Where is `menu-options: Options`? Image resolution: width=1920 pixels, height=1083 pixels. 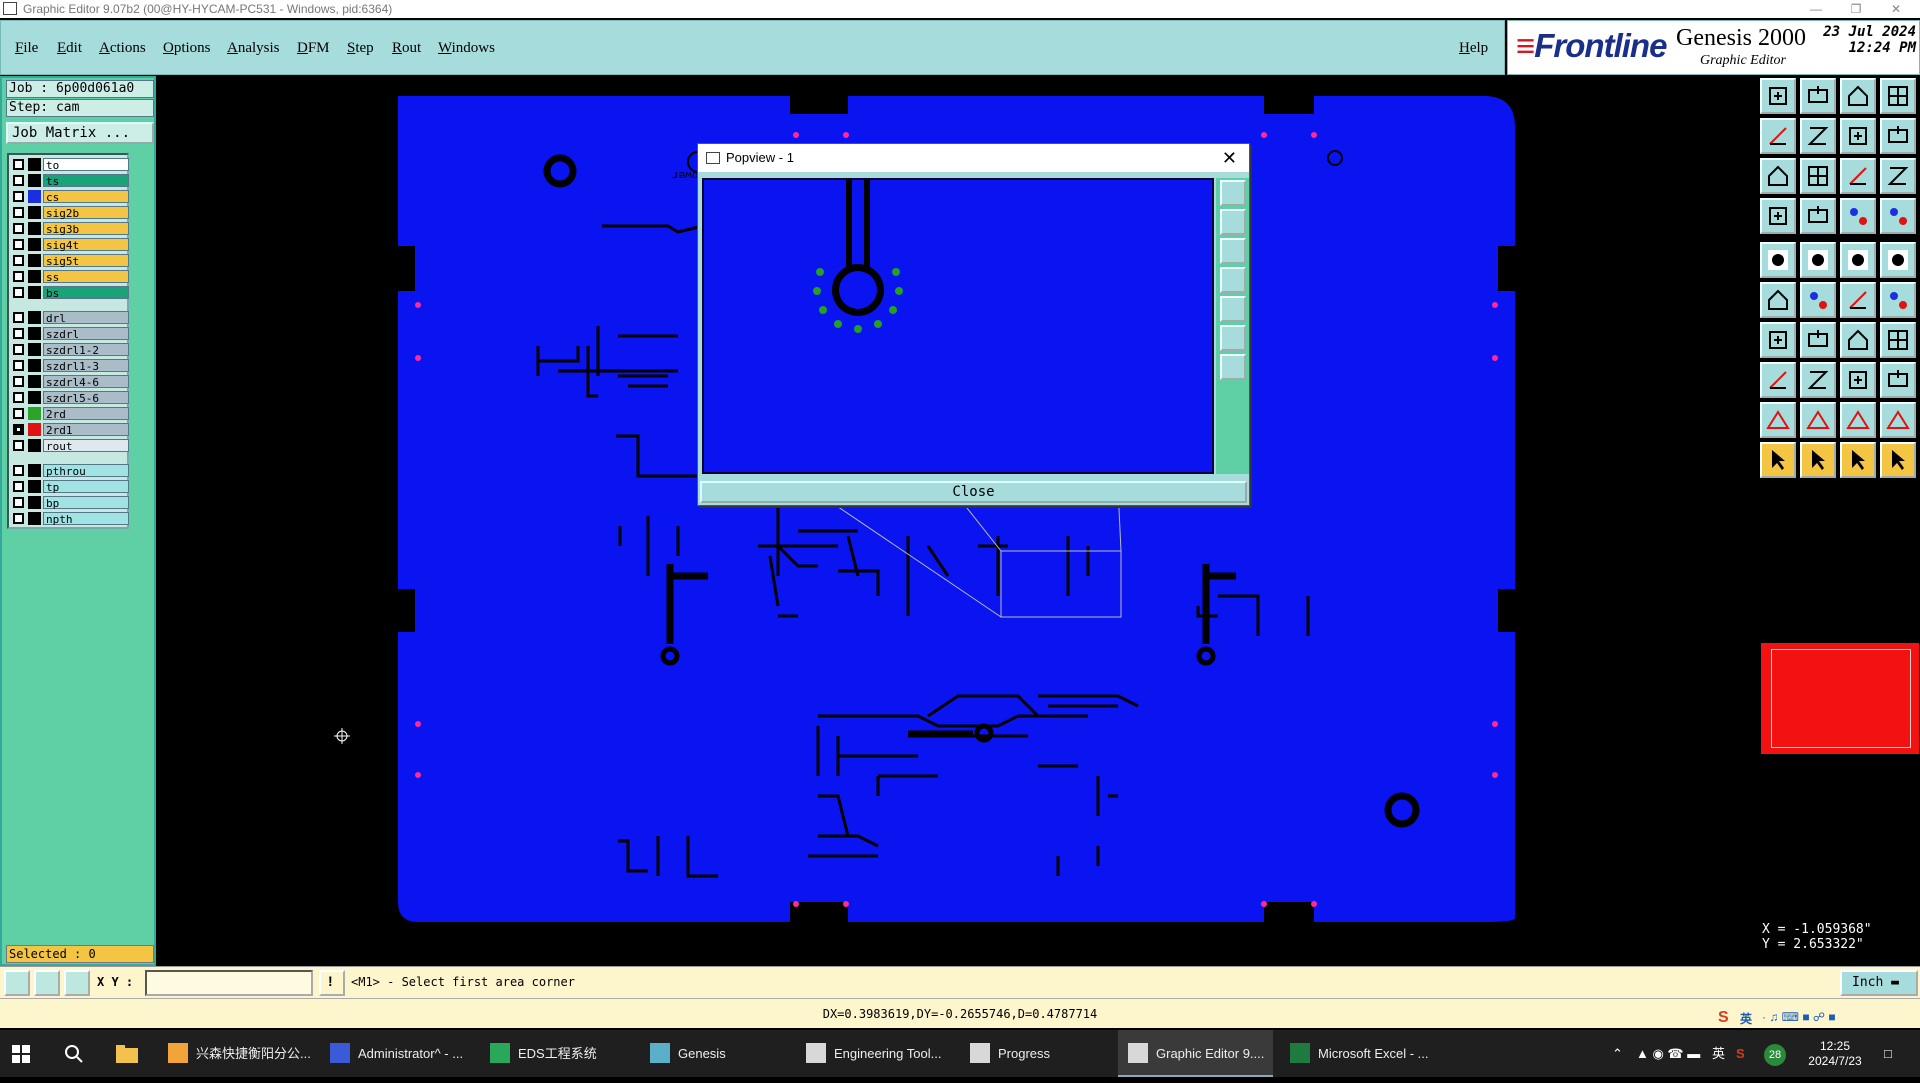 menu-options: Options is located at coordinates (187, 48).